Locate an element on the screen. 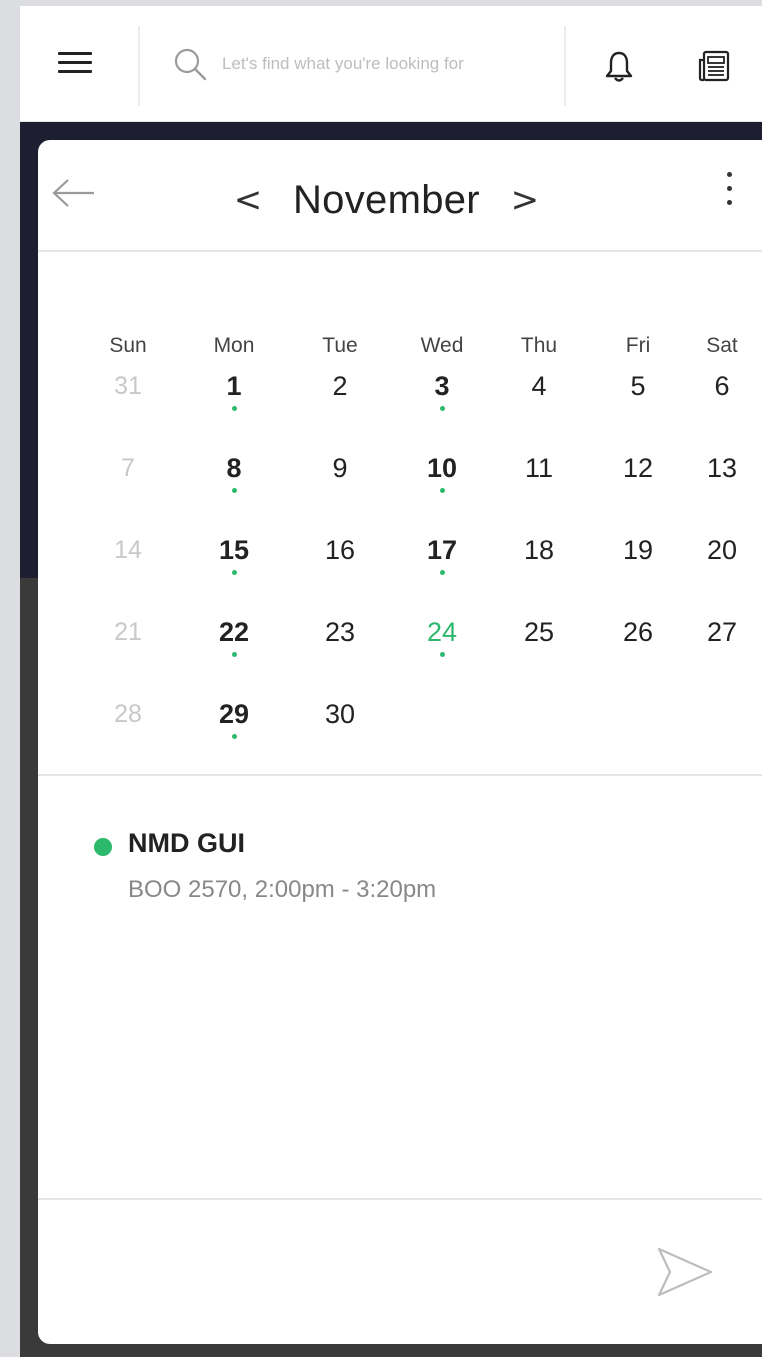 The height and width of the screenshot is (1357, 762). back-arrow-icon is located at coordinates (74, 195).